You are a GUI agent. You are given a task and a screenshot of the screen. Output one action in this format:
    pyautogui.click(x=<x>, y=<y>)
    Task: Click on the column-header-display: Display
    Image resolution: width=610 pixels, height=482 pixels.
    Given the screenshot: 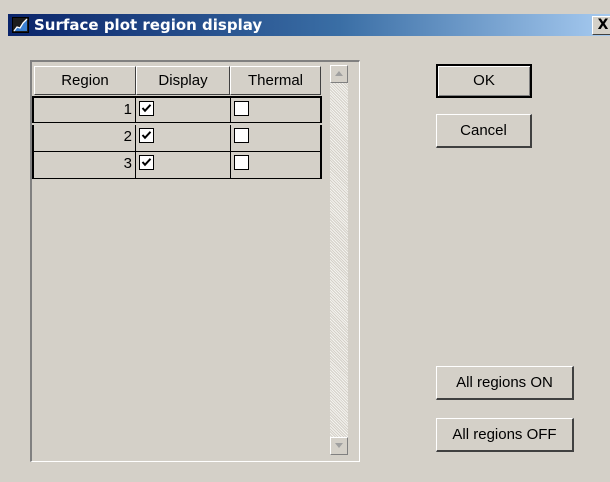 What is the action you would take?
    pyautogui.click(x=183, y=80)
    